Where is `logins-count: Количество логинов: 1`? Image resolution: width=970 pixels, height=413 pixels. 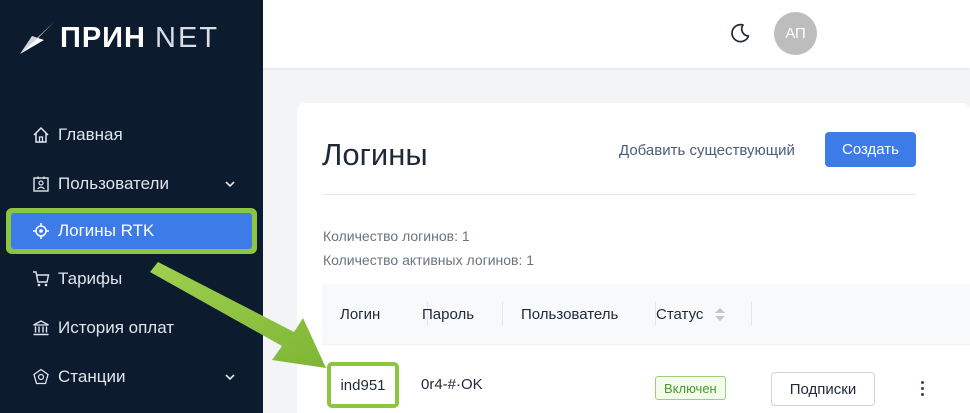 logins-count: Количество логинов: 1 is located at coordinates (396, 236).